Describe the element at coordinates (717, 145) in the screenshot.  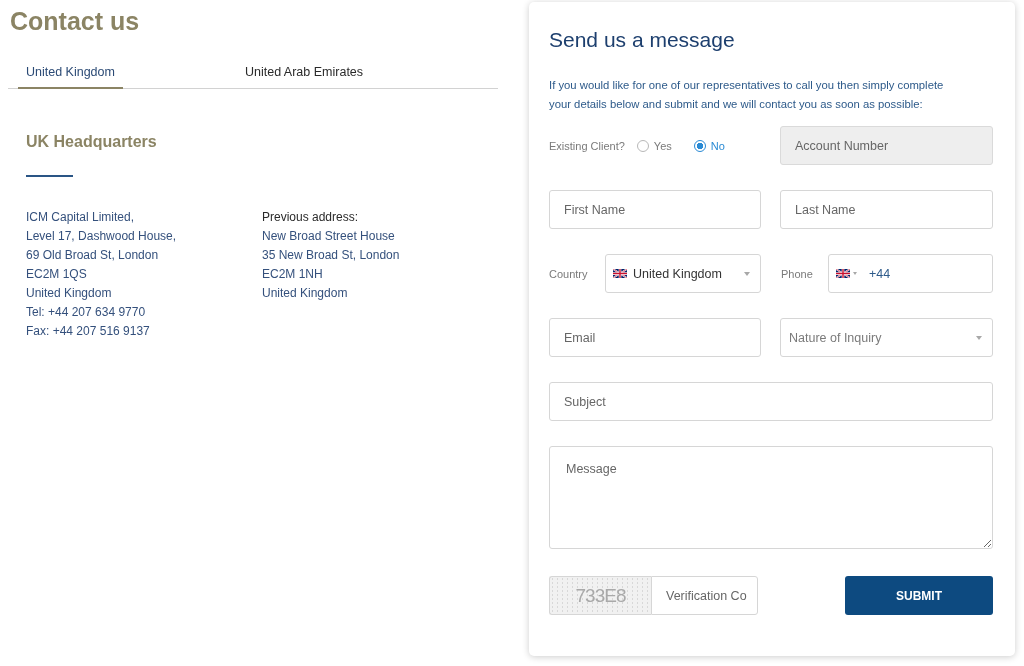
I see `radio-label: No` at that location.